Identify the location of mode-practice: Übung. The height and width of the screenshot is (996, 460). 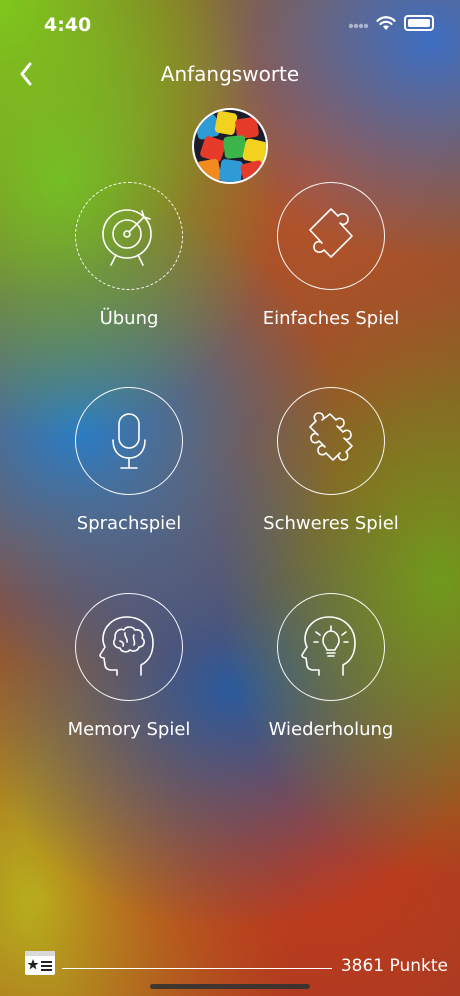
(129, 255).